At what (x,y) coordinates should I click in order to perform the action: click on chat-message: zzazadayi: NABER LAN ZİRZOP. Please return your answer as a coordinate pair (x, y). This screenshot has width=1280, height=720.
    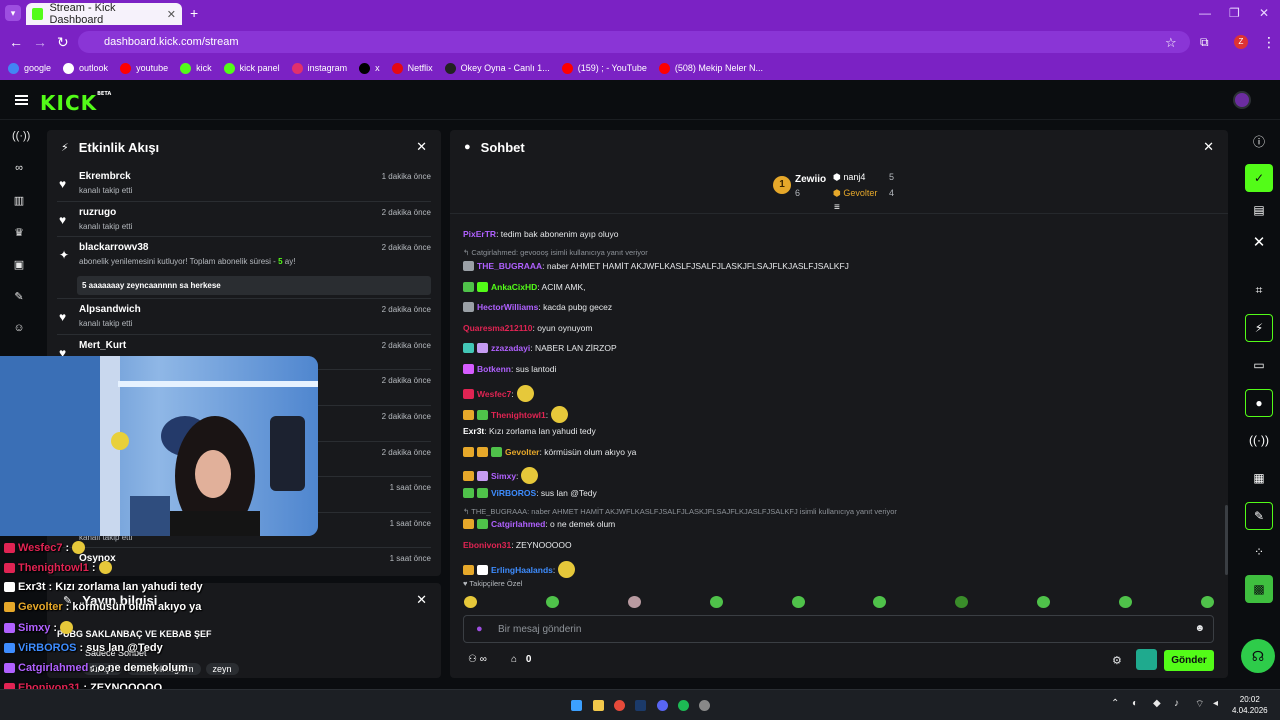
    Looking at the image, I should click on (540, 348).